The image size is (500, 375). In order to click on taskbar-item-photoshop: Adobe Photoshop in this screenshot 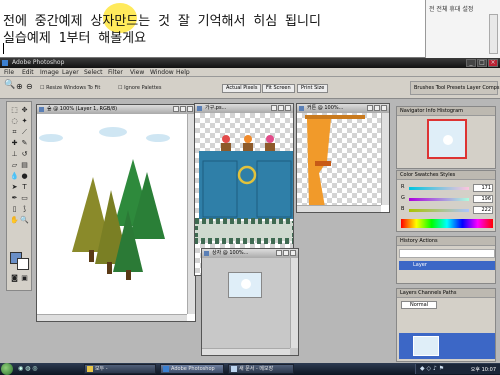, I will do `click(192, 369)`.